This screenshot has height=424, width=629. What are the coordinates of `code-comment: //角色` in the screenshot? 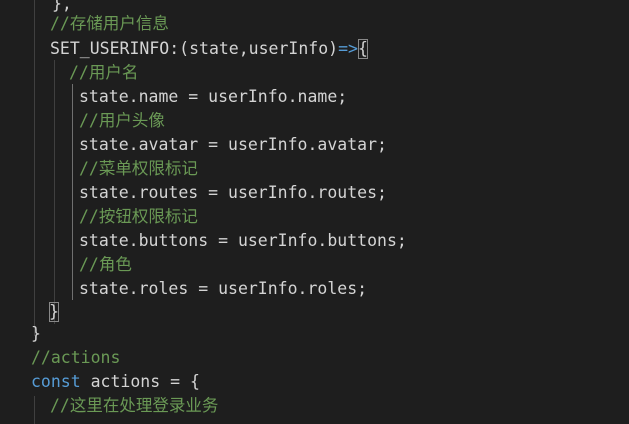 It's located at (105, 264).